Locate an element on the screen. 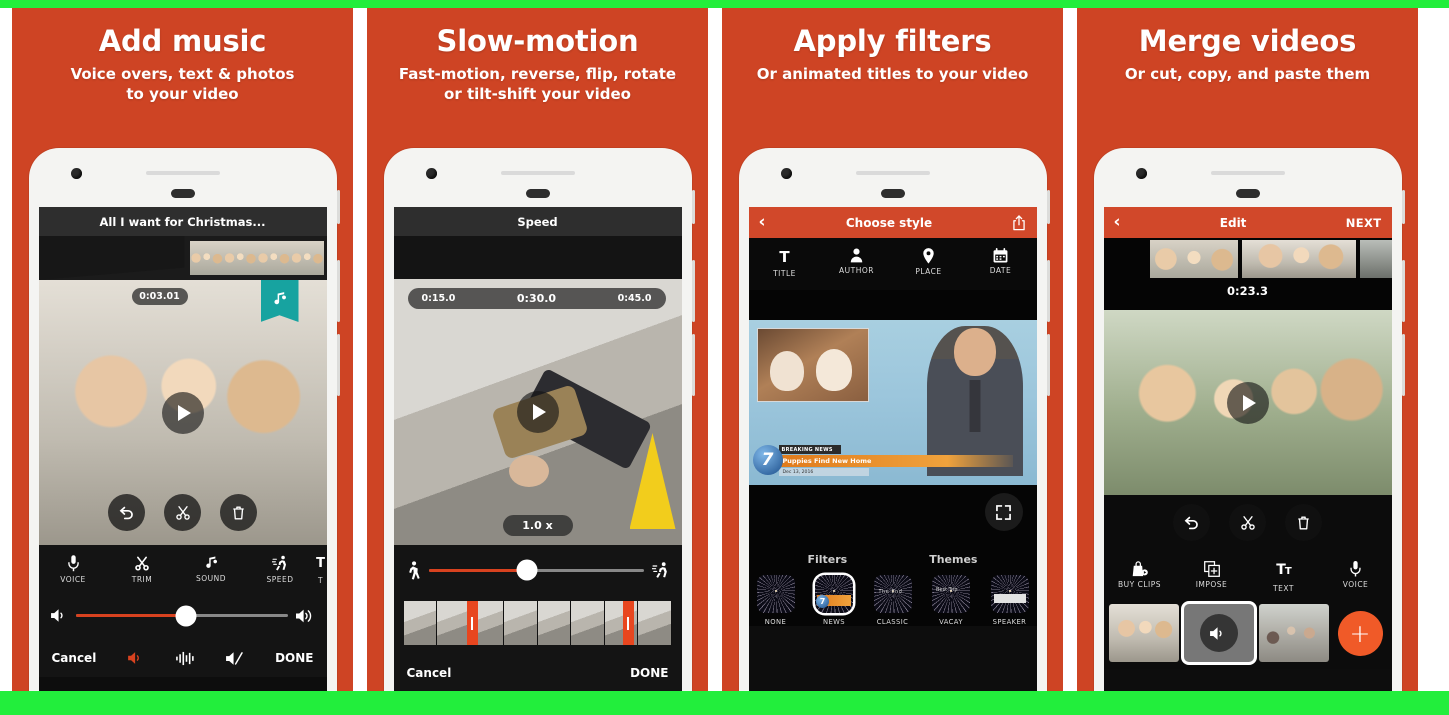 Image resolution: width=1449 pixels, height=715 pixels. share-icon is located at coordinates (1019, 222).